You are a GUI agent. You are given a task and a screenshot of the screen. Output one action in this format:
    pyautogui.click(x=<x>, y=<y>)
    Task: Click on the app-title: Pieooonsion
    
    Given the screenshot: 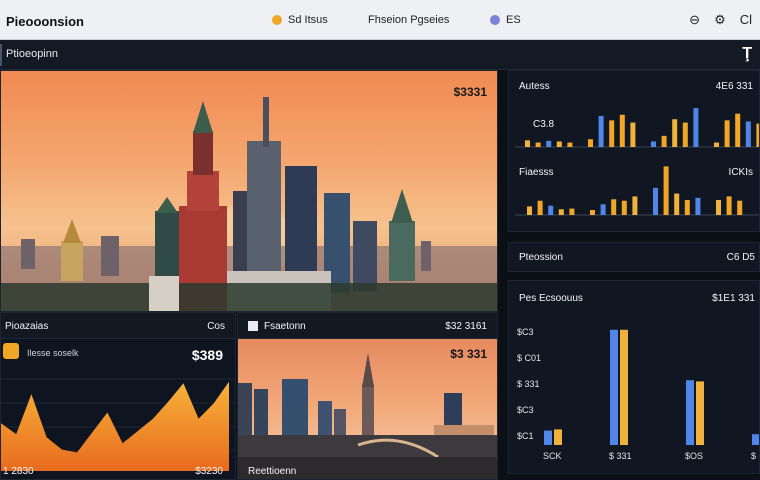 What is the action you would take?
    pyautogui.click(x=45, y=21)
    